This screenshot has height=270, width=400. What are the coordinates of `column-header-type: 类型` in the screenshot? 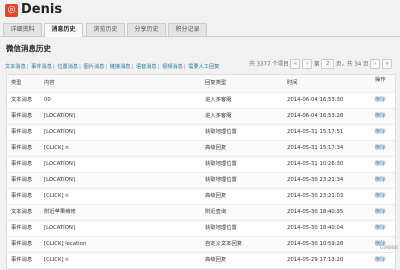 It's located at (16, 83).